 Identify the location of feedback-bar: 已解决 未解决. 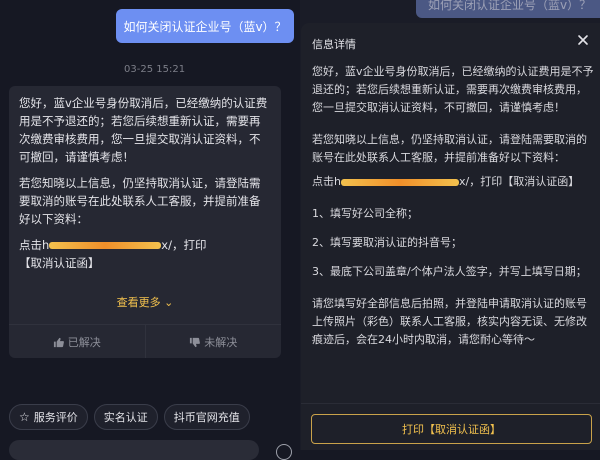
(145, 341).